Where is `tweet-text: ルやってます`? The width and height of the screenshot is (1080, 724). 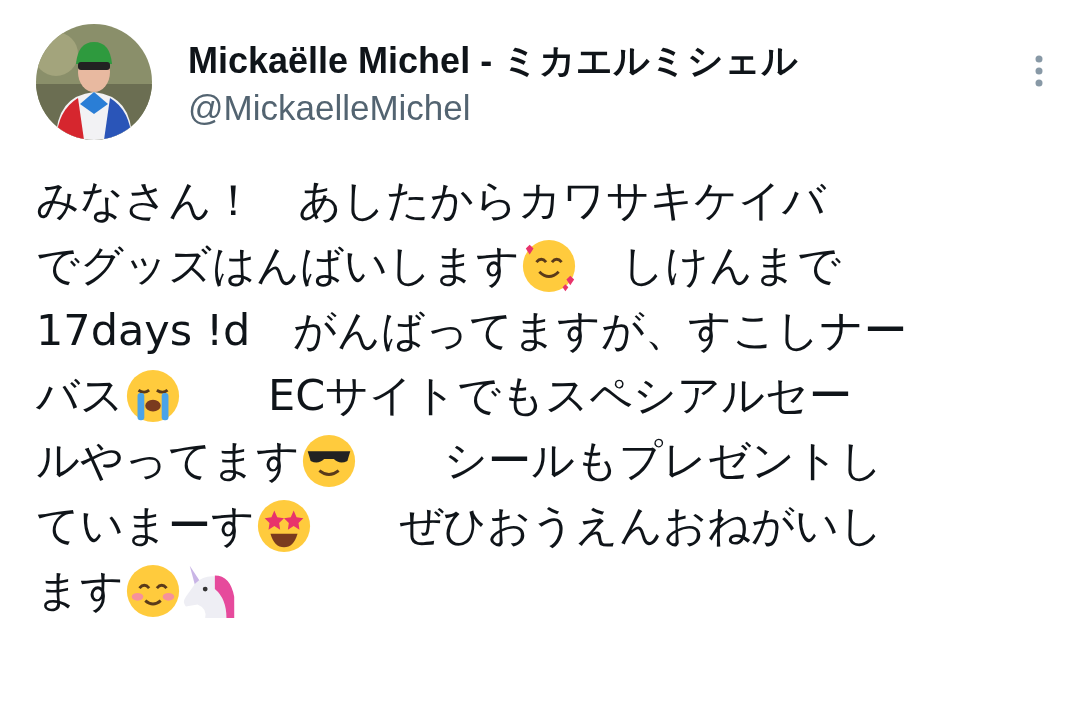
tweet-text: ルやってます is located at coordinates (168, 460).